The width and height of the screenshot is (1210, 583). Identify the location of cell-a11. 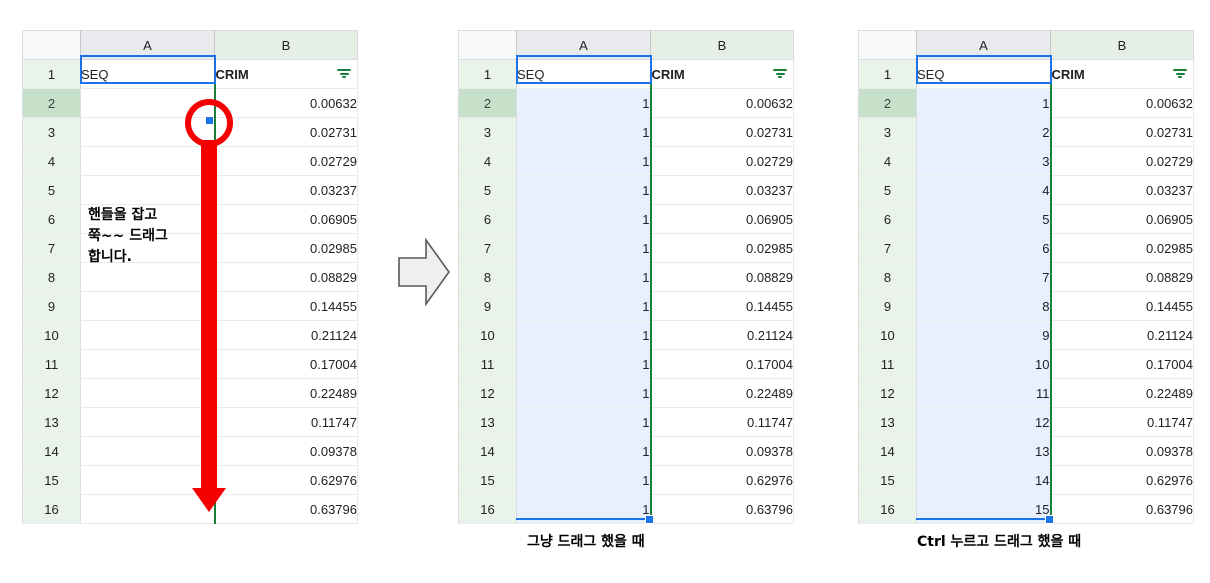
(148, 364).